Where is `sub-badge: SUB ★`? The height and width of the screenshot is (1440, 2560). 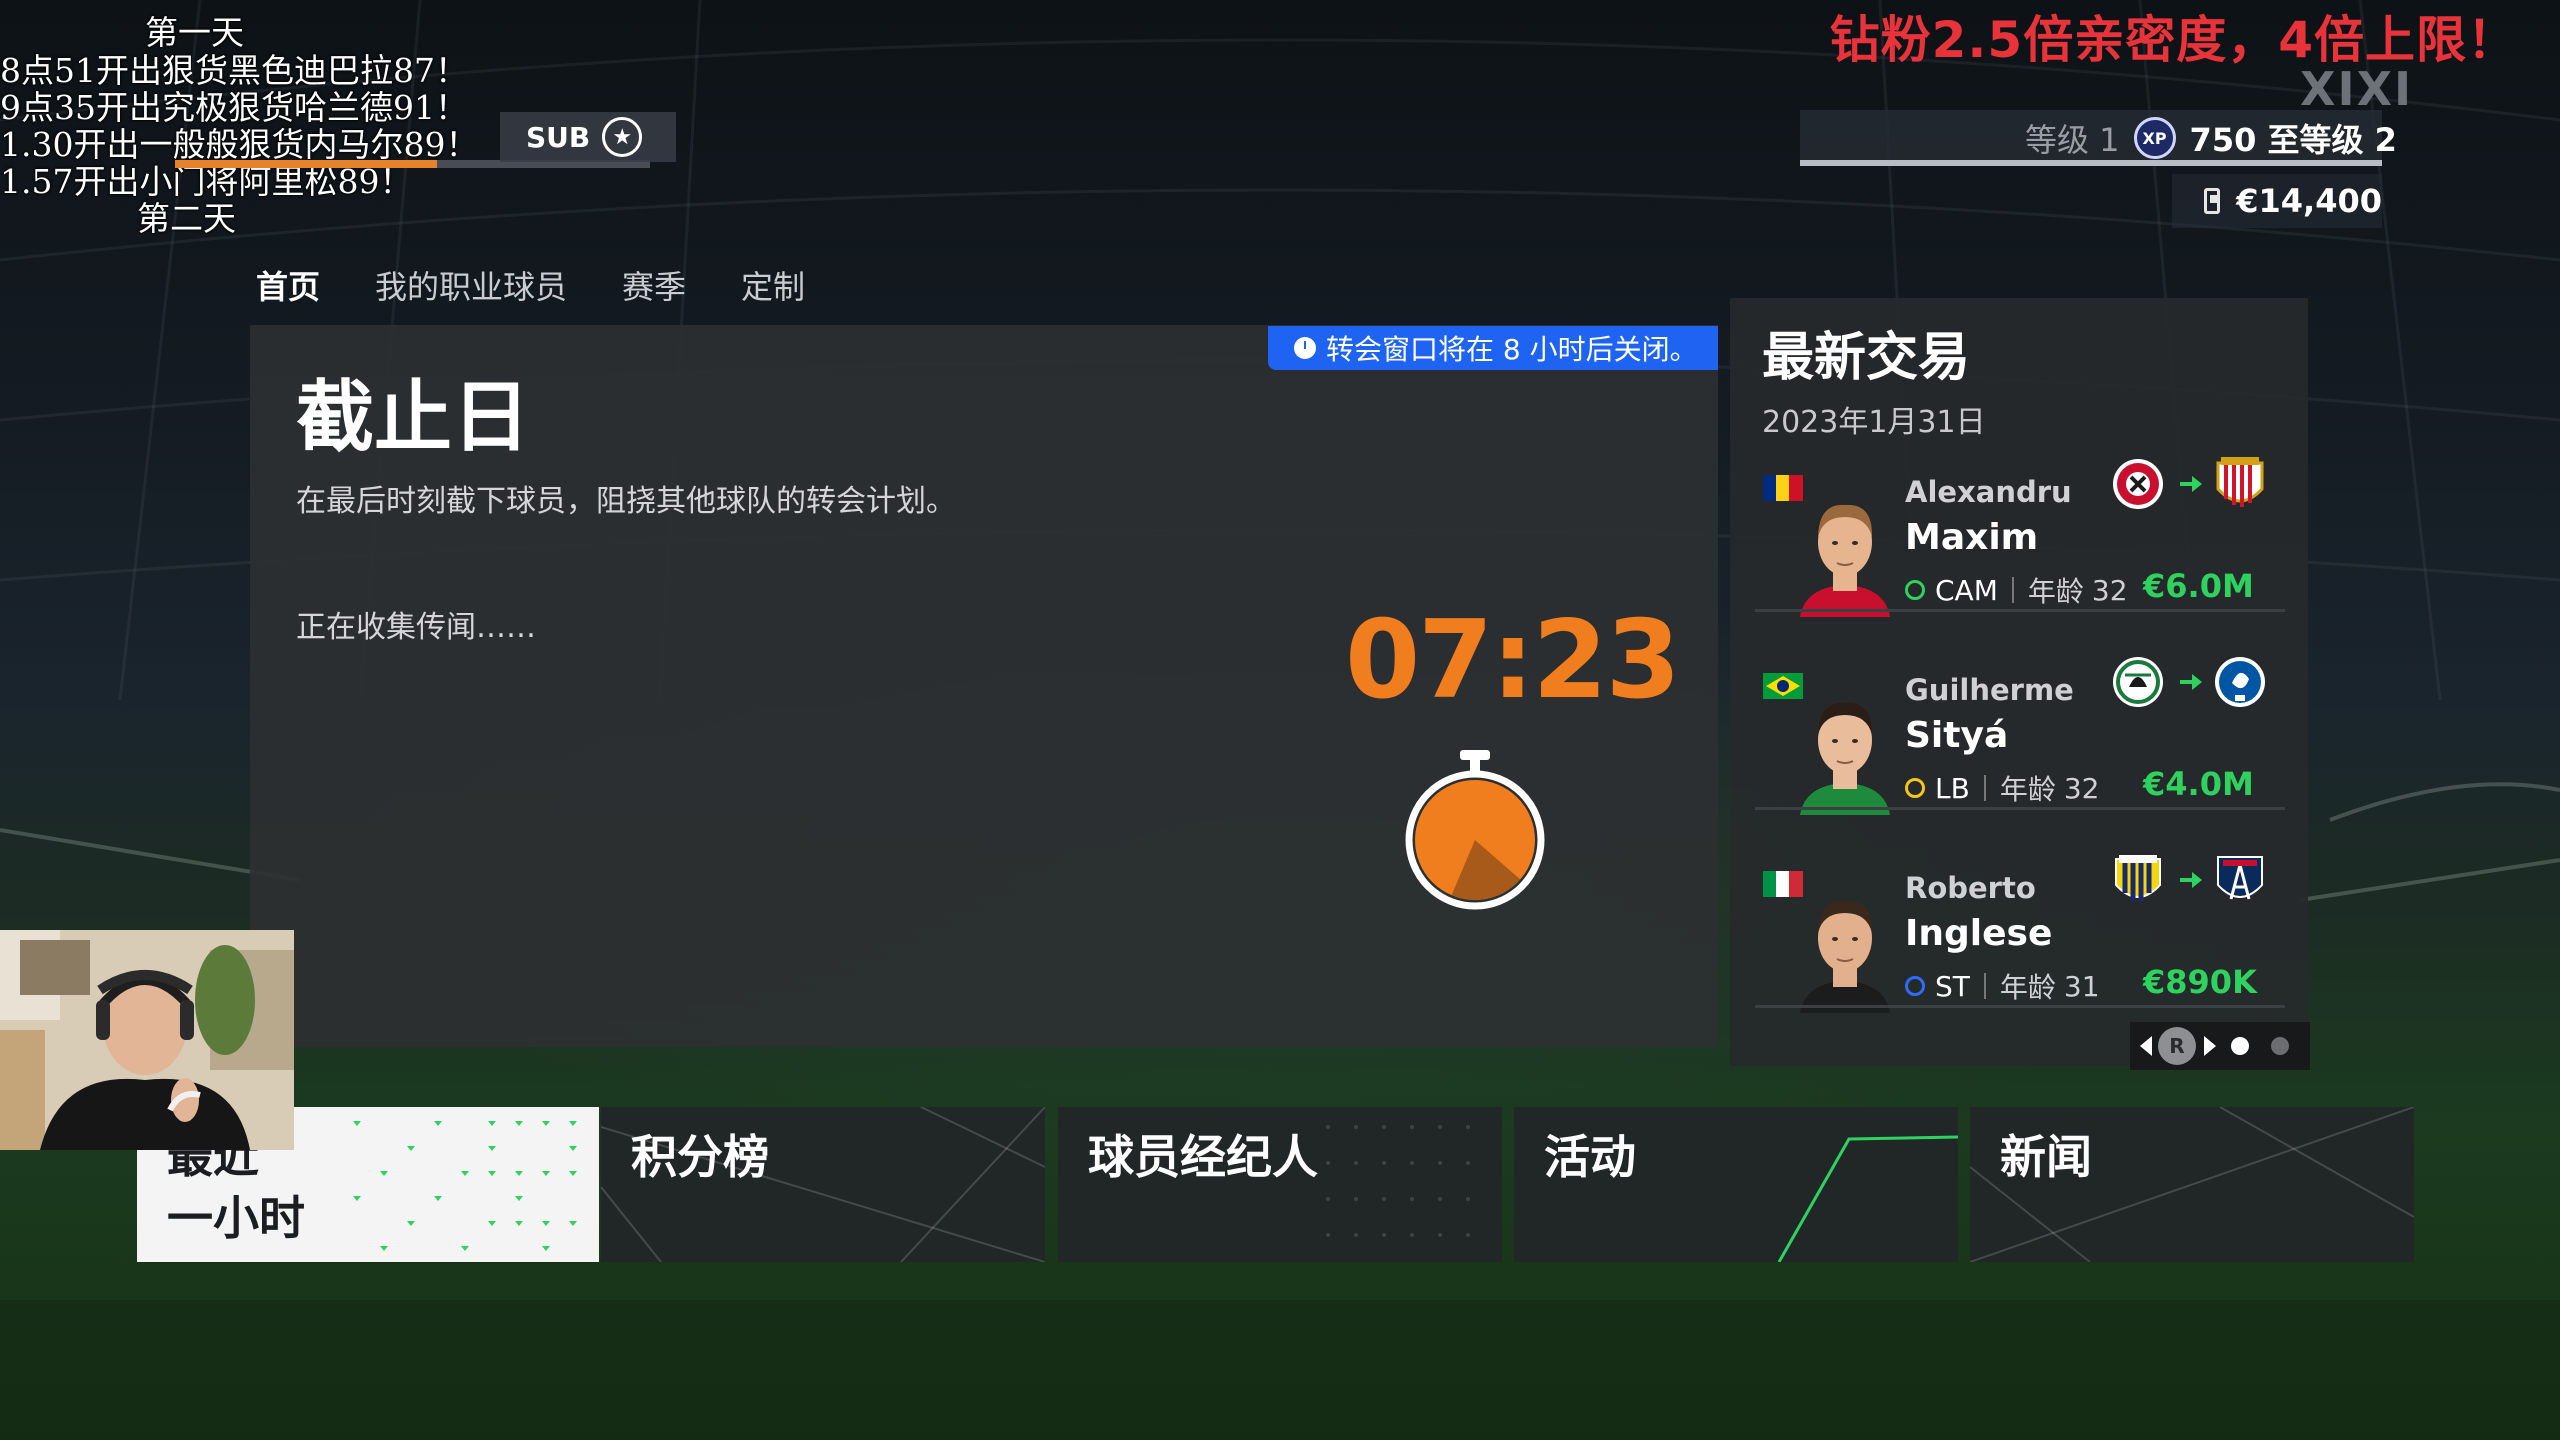 sub-badge: SUB ★ is located at coordinates (588, 137).